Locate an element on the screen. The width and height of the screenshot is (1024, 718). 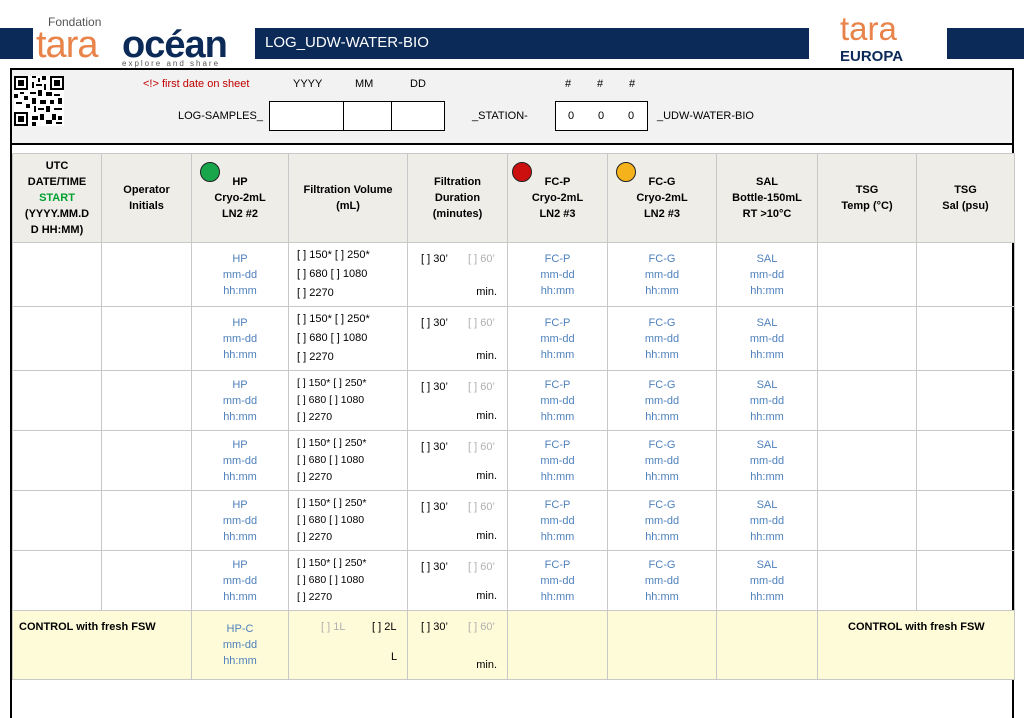
tara-europa-logo: tara EUROPA is located at coordinates (872, 37).